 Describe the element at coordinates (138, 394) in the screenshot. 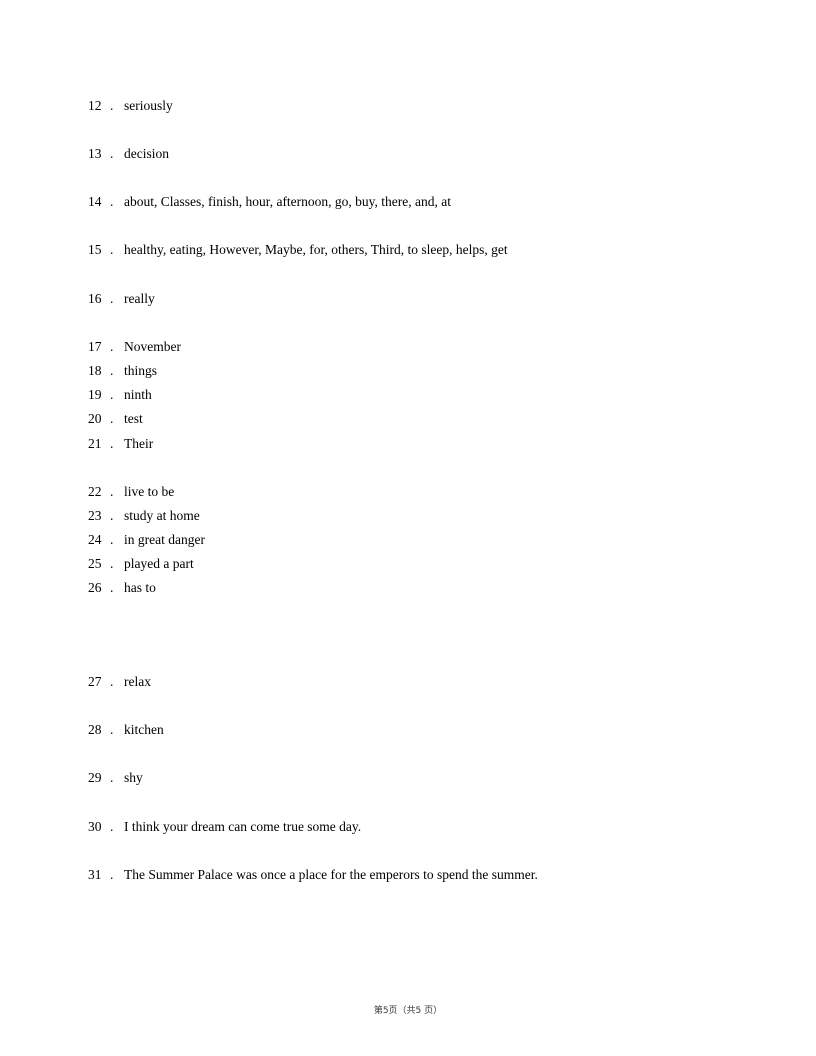

I see `answer-text: ninth` at that location.